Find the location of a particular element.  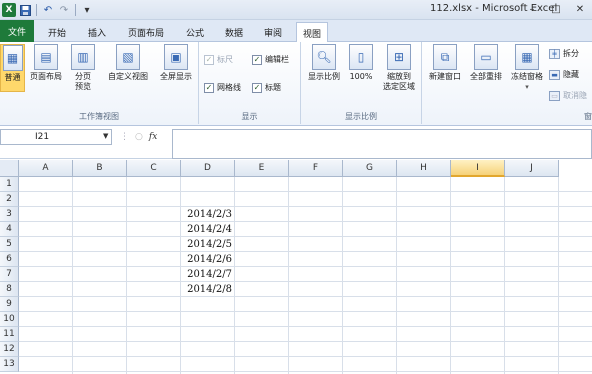

full-screen-icon: ▣ is located at coordinates (176, 57).